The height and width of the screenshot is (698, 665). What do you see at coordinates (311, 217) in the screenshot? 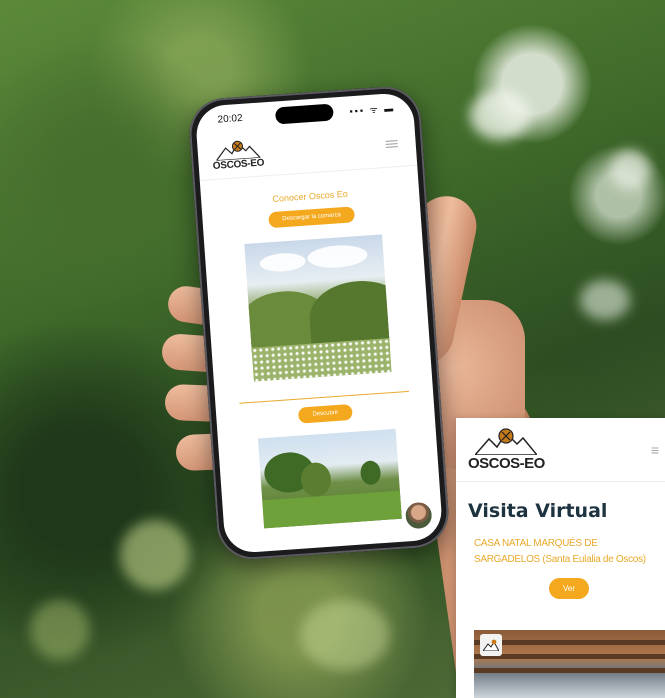
I see `download-button: Descargar la comarca` at bounding box center [311, 217].